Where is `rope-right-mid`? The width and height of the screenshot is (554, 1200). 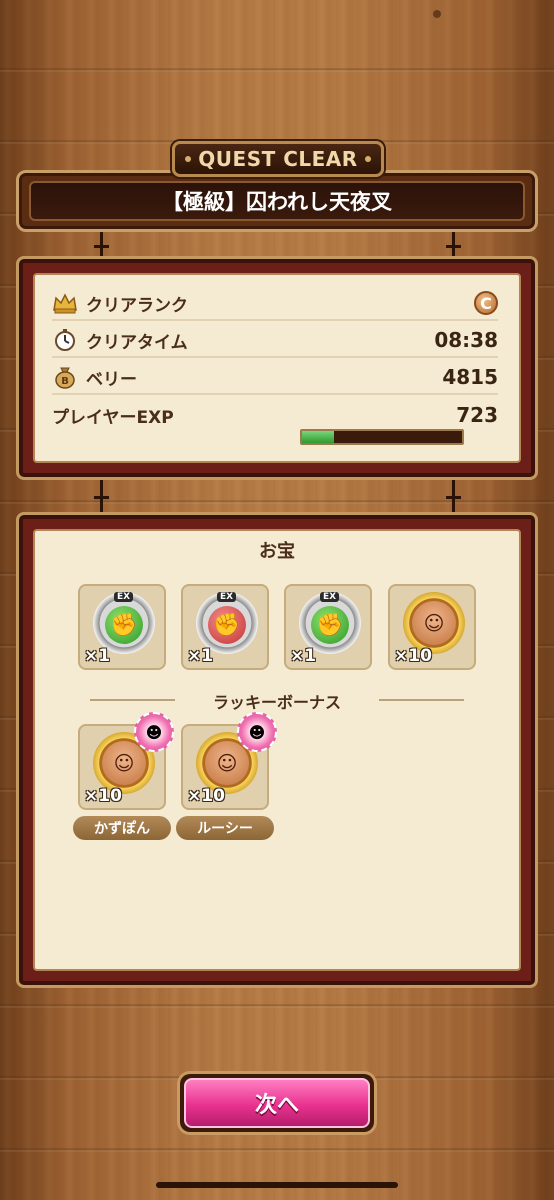 rope-right-mid is located at coordinates (453, 496).